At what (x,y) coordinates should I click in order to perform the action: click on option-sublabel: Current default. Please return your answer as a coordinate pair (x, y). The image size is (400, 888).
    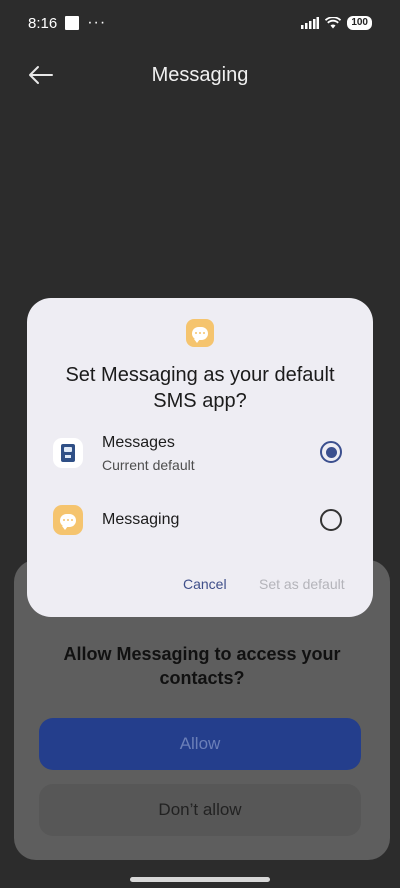
    Looking at the image, I should click on (148, 465).